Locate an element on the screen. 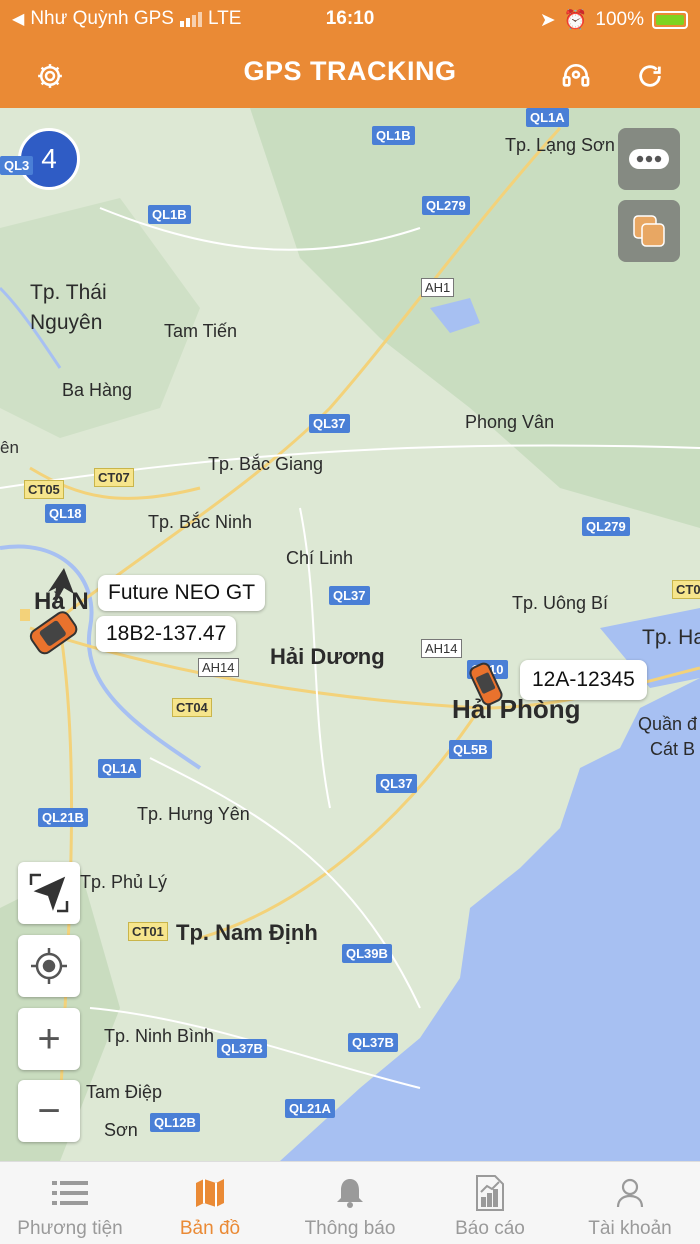  headset-icon is located at coordinates (576, 75).